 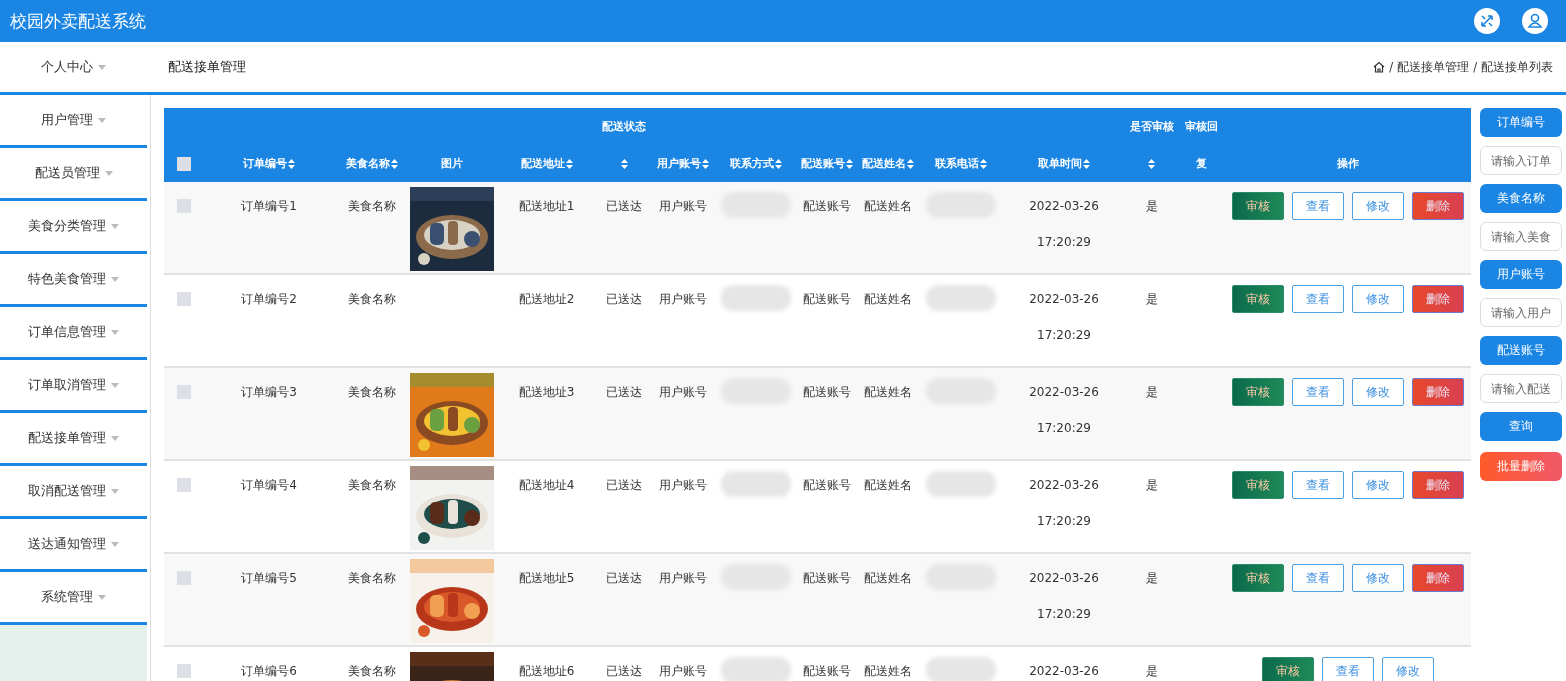 What do you see at coordinates (73, 492) in the screenshot?
I see `sidebar-item: 取消配送管理` at bounding box center [73, 492].